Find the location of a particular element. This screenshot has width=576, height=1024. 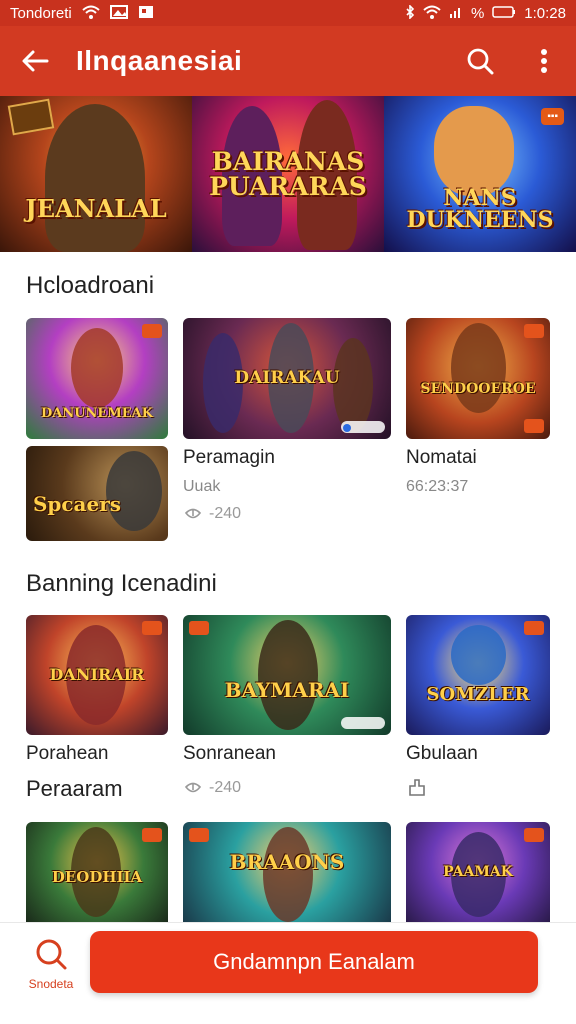

item-title: Gbulaan is located at coordinates (442, 754).